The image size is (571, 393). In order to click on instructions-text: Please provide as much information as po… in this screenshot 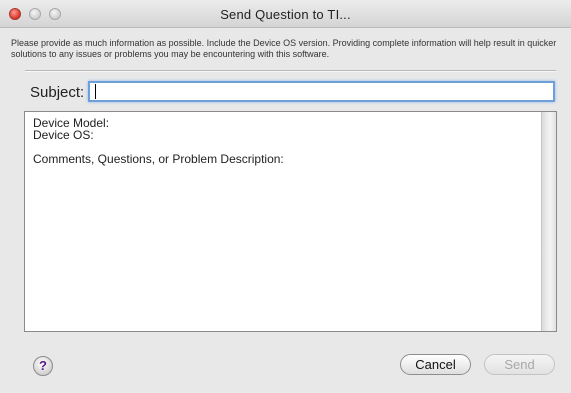, I will do `click(284, 48)`.